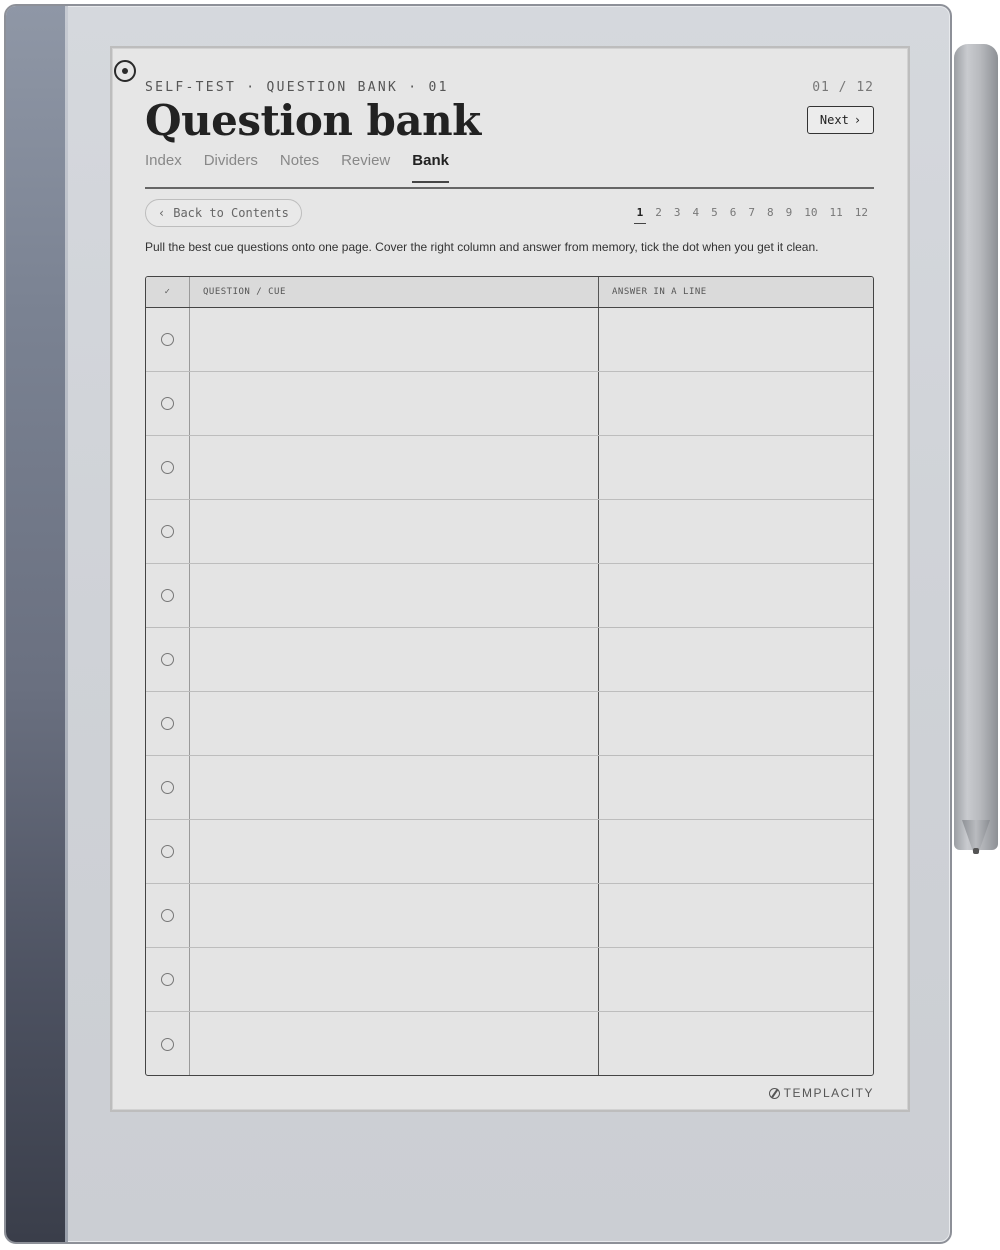  What do you see at coordinates (857, 120) in the screenshot?
I see `chevron-right-icon: ›` at bounding box center [857, 120].